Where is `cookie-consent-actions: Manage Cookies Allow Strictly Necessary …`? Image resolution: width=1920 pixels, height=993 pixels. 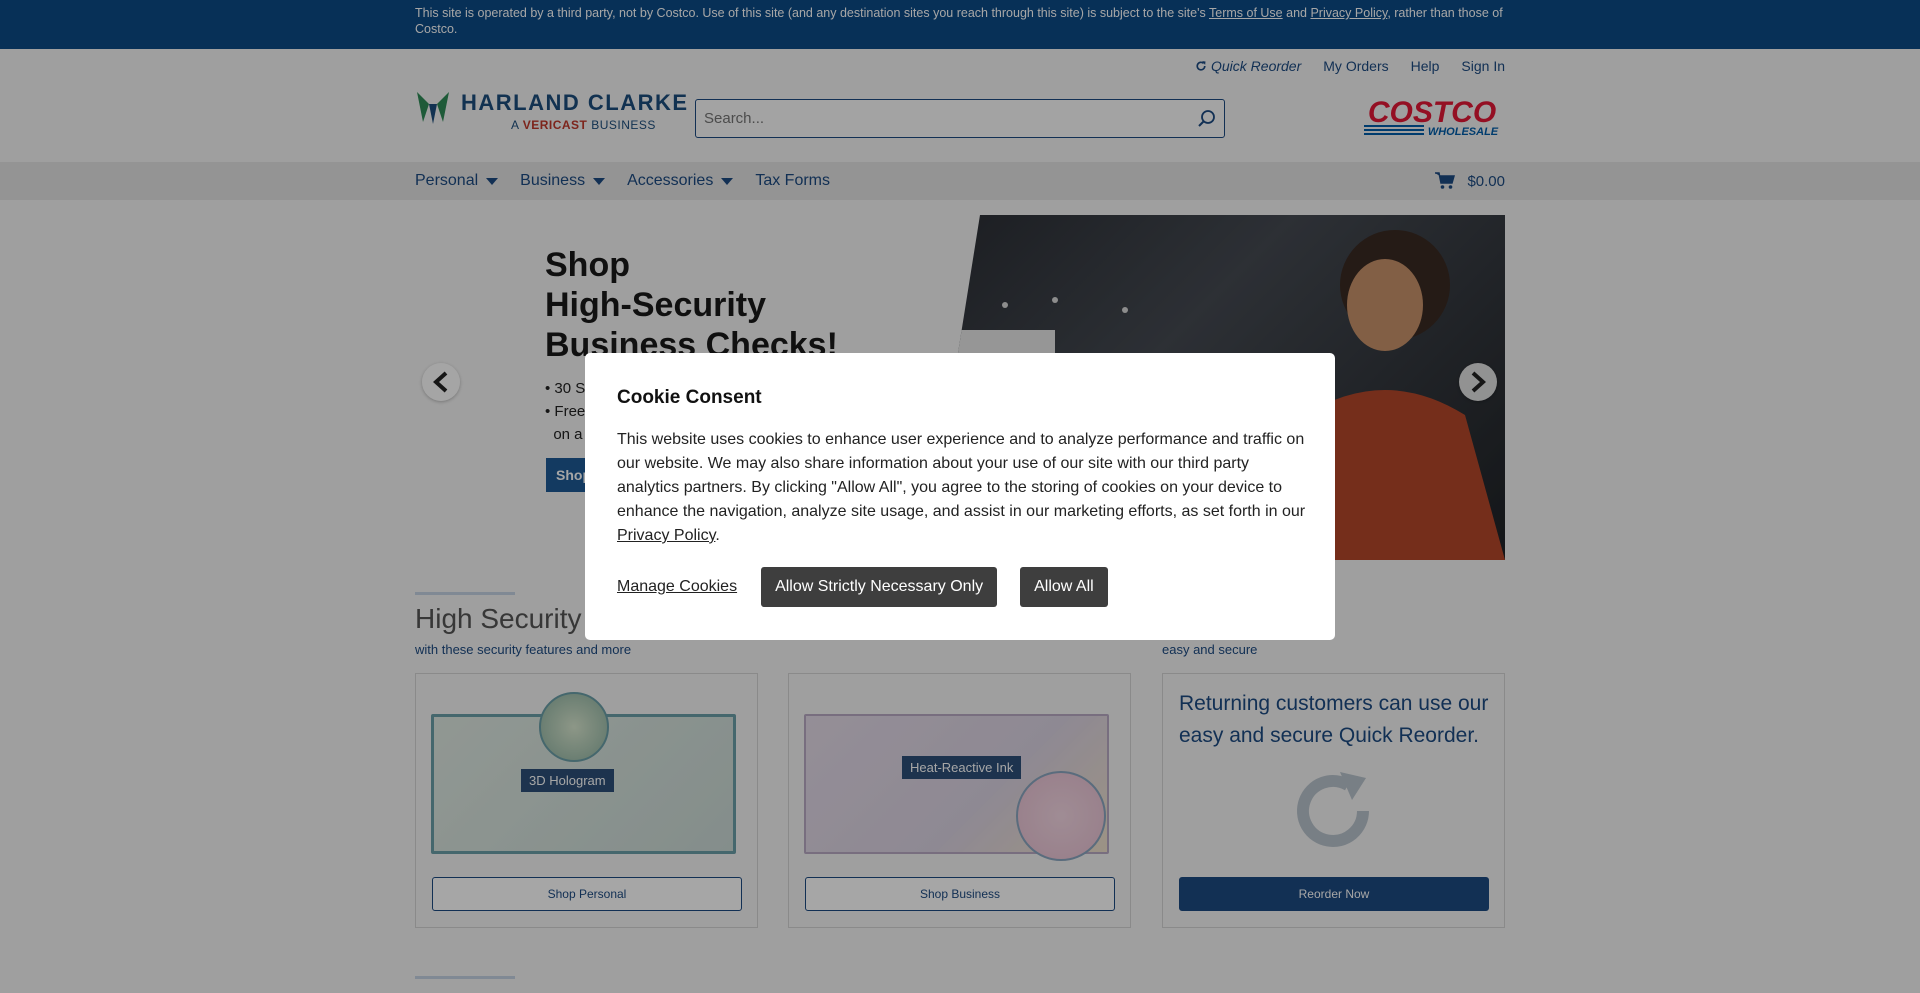 cookie-consent-actions: Manage Cookies Allow Strictly Necessary … is located at coordinates (960, 587).